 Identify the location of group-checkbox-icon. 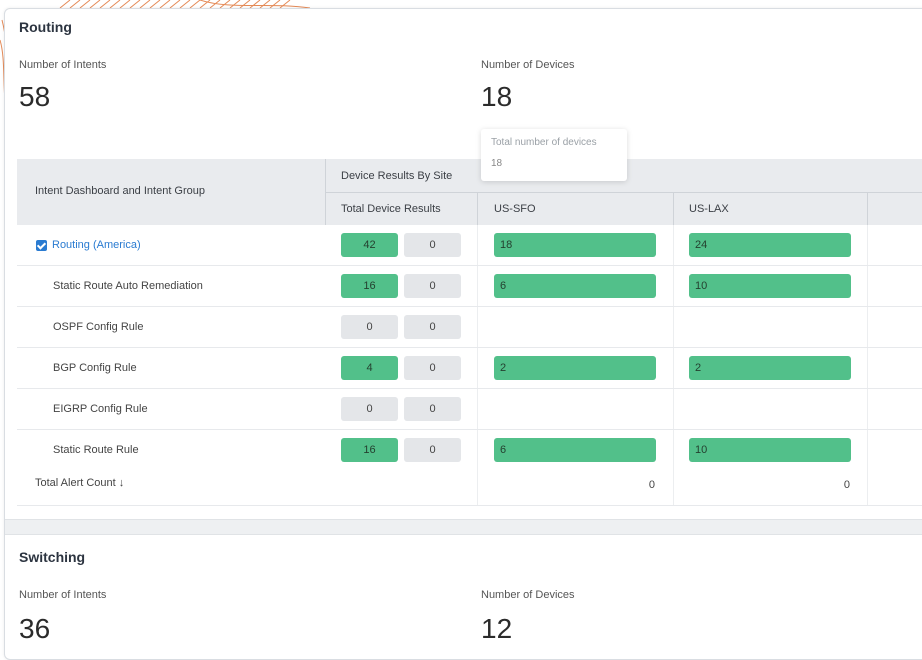
(41, 245).